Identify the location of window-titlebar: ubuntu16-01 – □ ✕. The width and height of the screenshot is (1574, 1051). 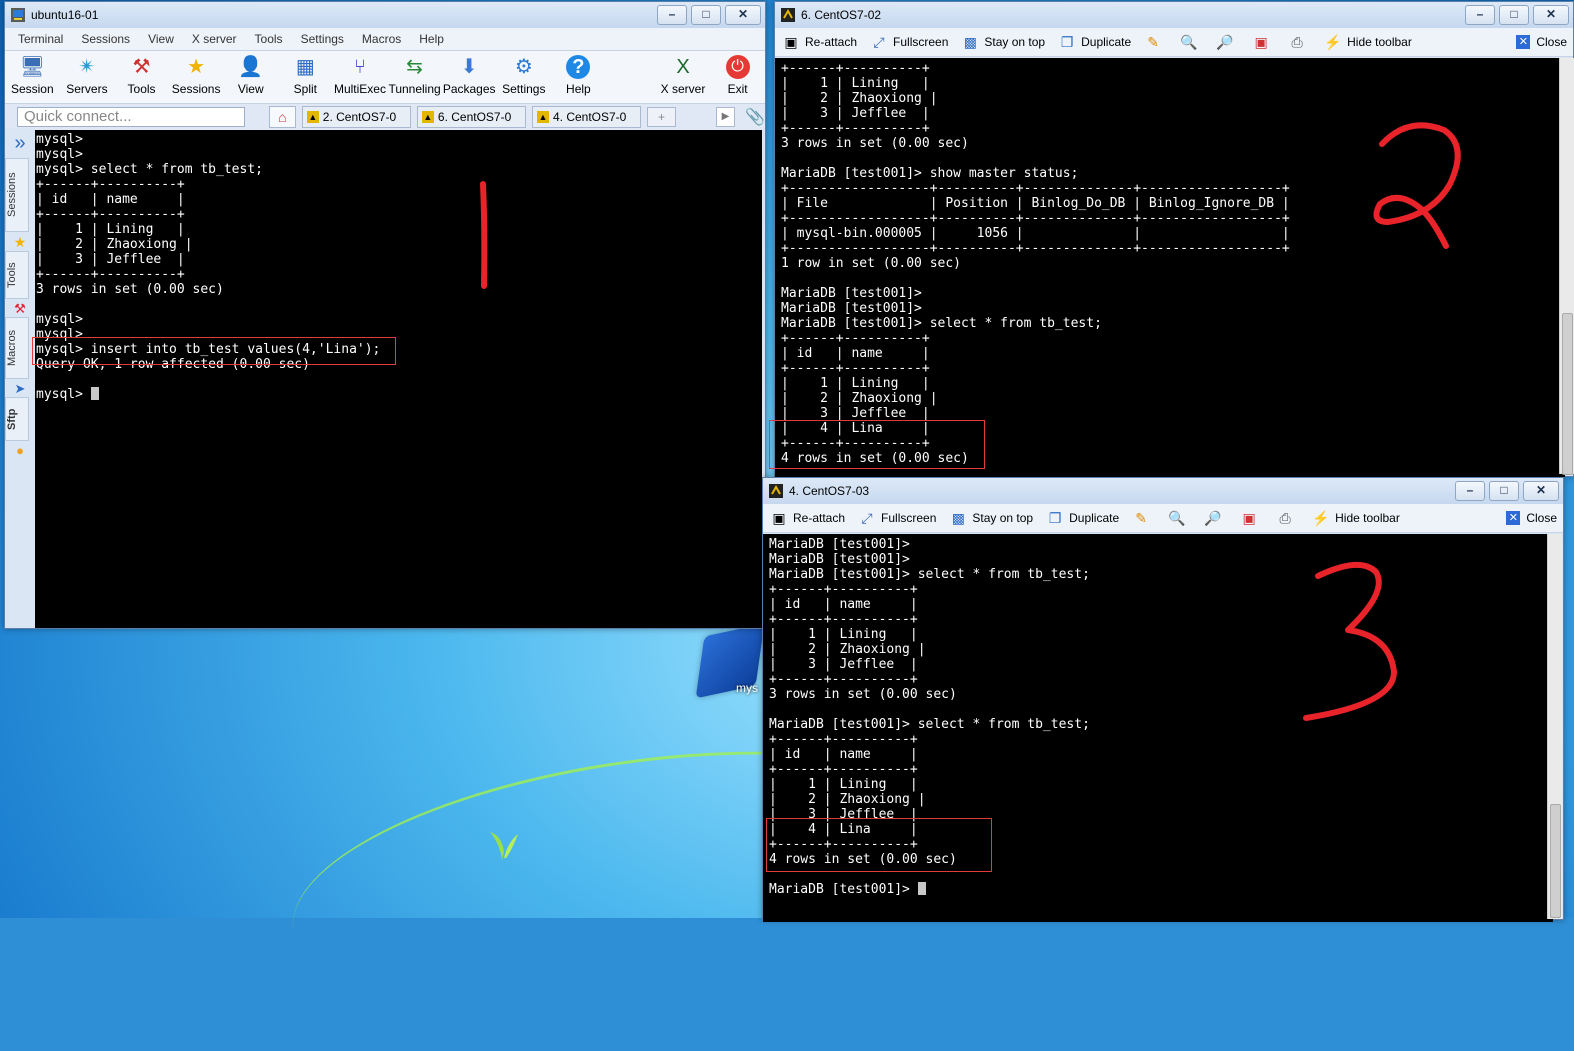
(385, 15).